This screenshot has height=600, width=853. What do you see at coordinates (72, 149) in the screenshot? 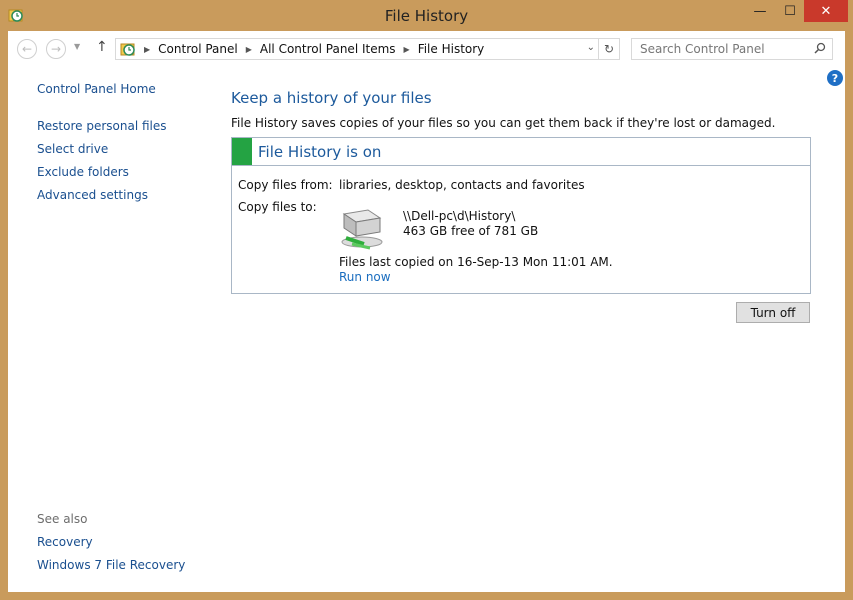
I see `sidebar-item-select-drive: Select drive` at bounding box center [72, 149].